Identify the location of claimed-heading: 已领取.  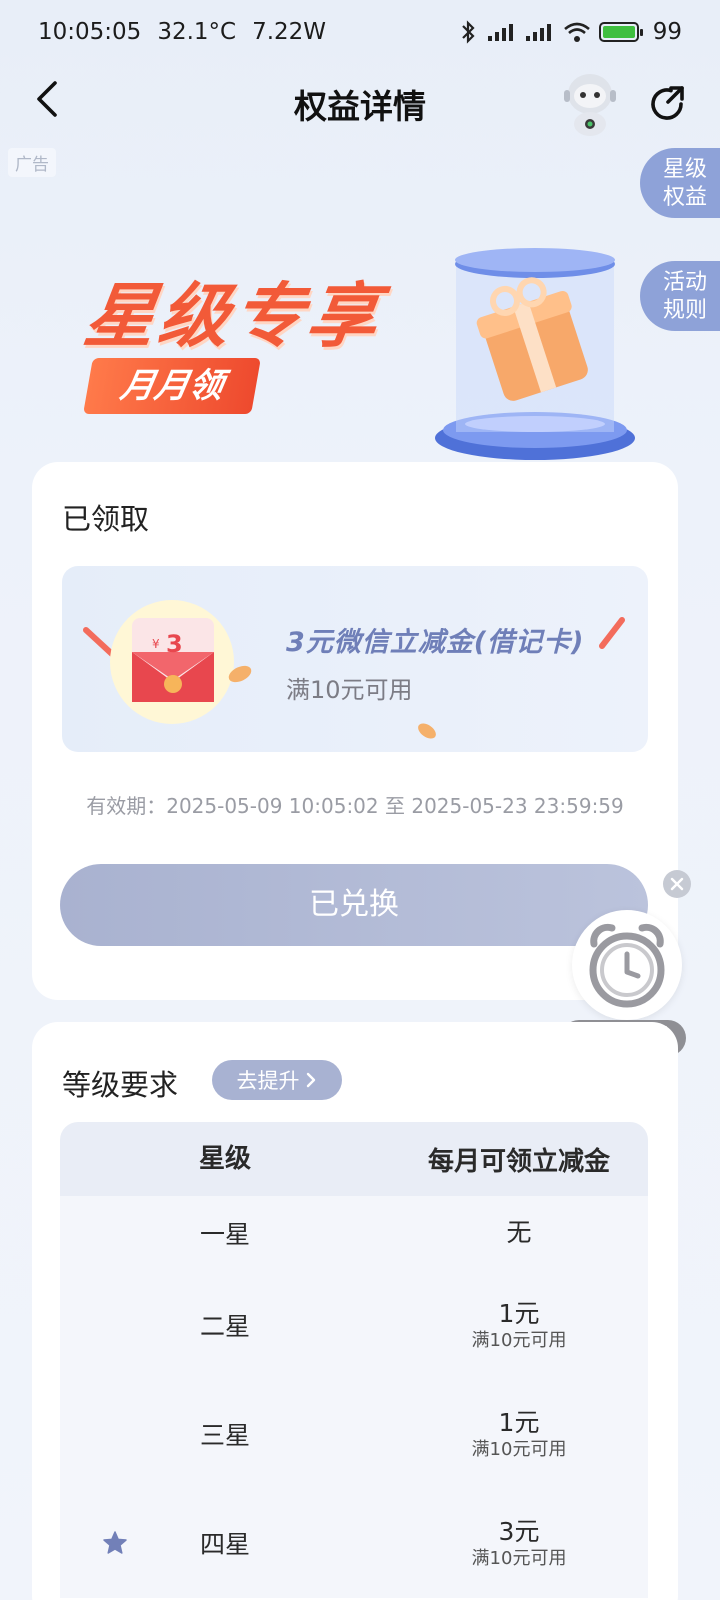
(106, 519).